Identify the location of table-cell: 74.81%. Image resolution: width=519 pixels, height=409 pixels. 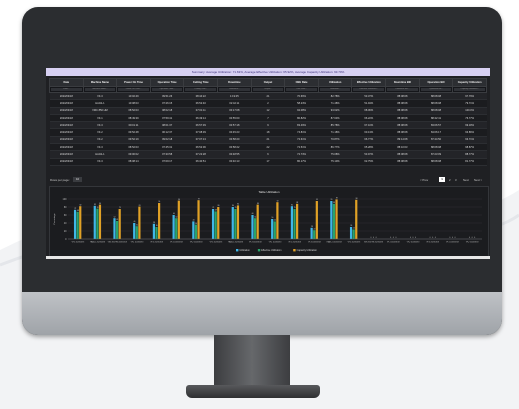
(301, 132).